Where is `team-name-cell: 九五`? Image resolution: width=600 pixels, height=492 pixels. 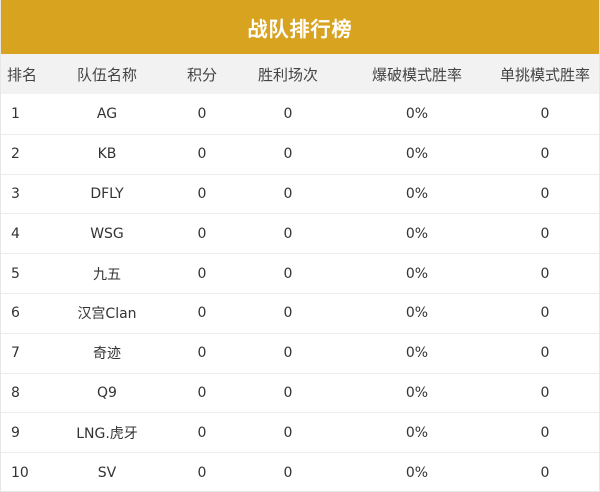
team-name-cell: 九五 is located at coordinates (107, 274).